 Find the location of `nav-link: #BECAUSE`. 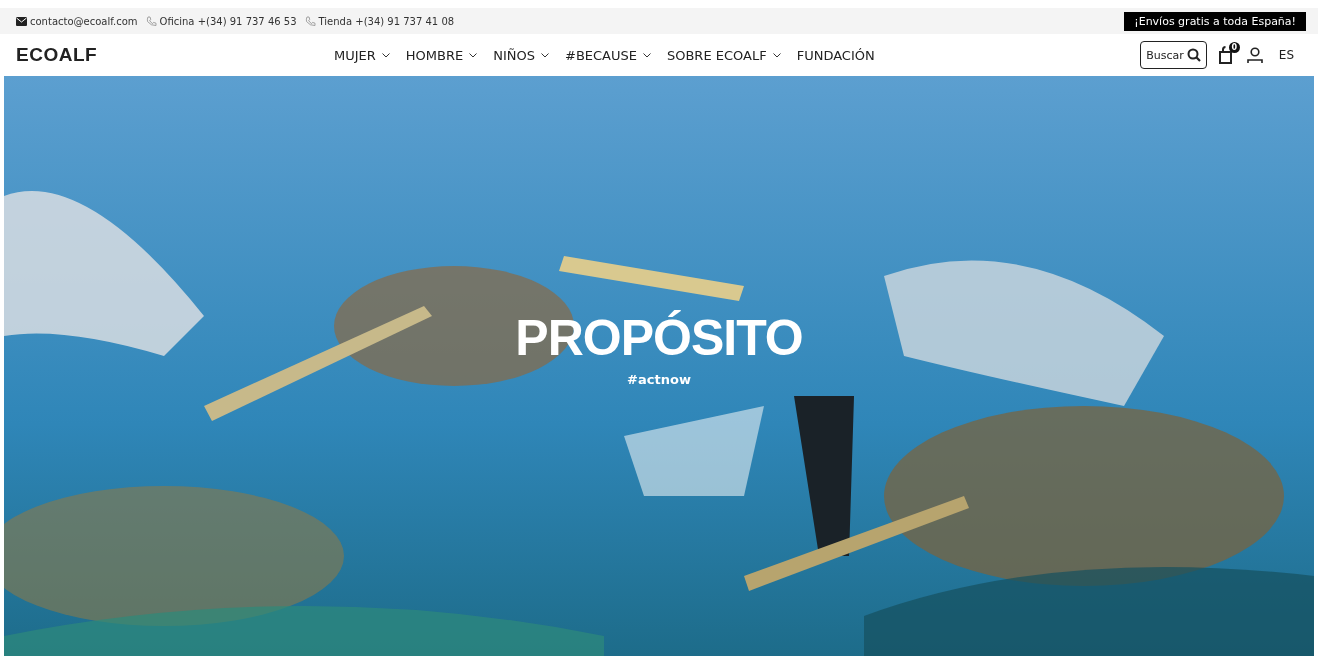

nav-link: #BECAUSE is located at coordinates (608, 55).